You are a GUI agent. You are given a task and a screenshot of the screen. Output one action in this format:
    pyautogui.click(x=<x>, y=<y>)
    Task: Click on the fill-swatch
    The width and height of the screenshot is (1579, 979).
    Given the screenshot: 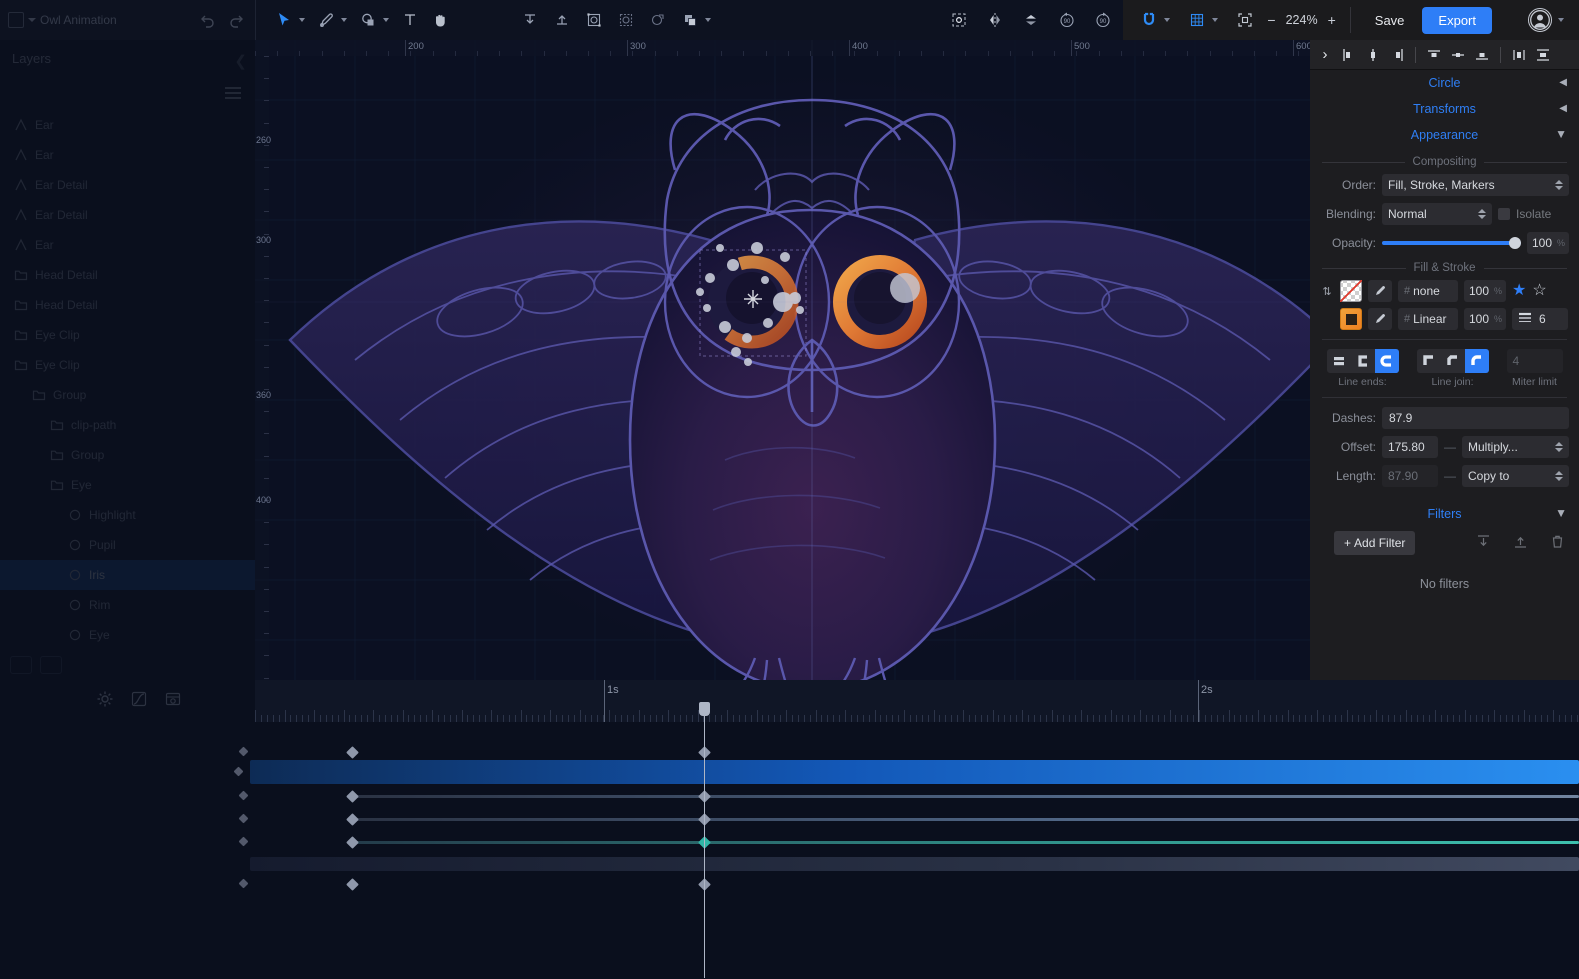 What is the action you would take?
    pyautogui.click(x=1351, y=291)
    